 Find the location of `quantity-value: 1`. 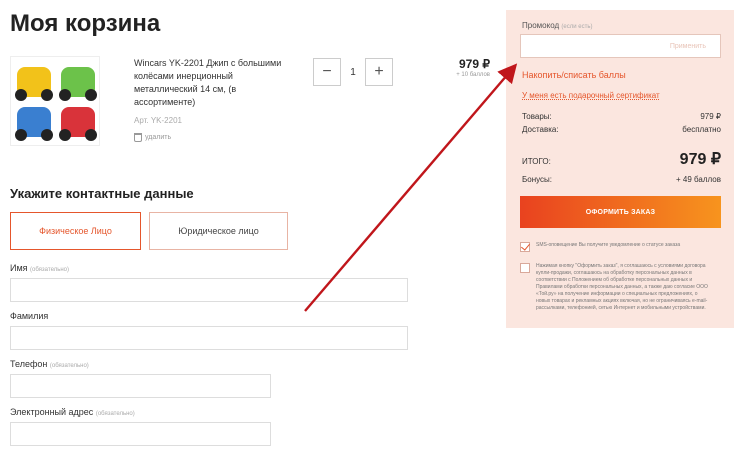

quantity-value: 1 is located at coordinates (353, 72).